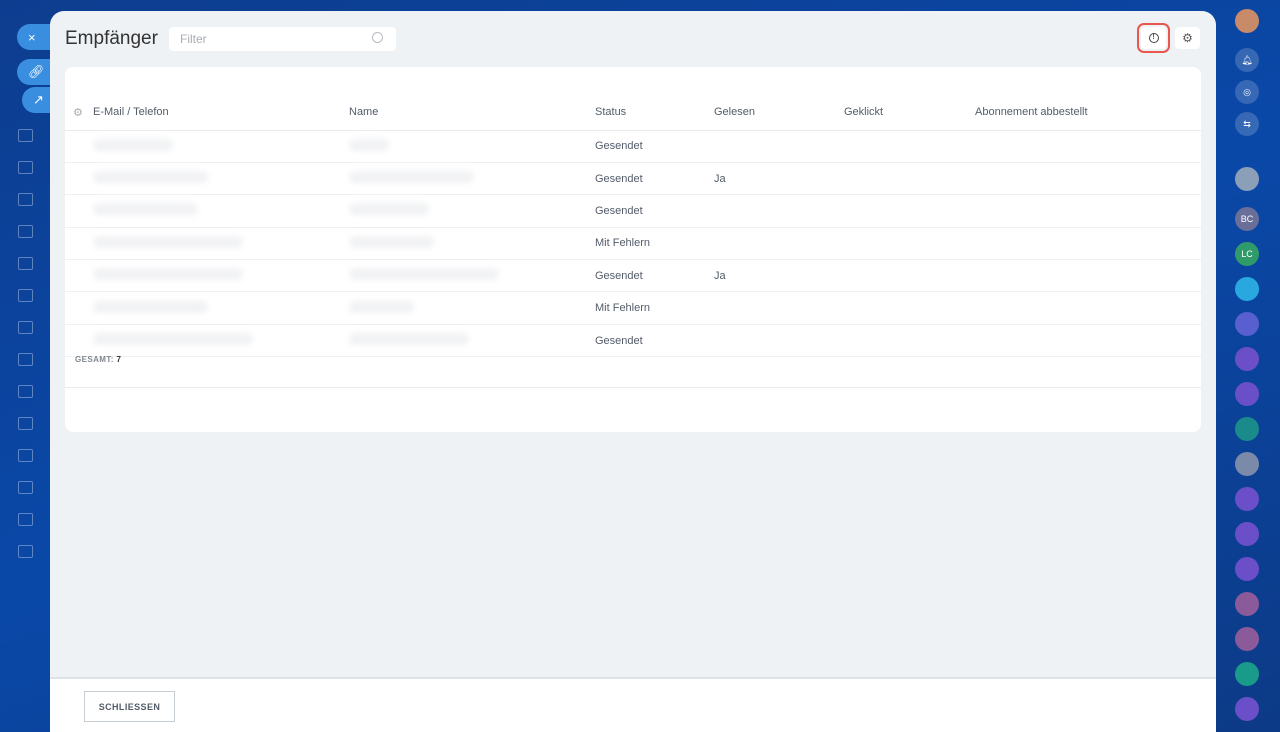 The width and height of the screenshot is (1280, 732). Describe the element at coordinates (129, 706) in the screenshot. I see `close-button: SCHLIESSEN` at that location.